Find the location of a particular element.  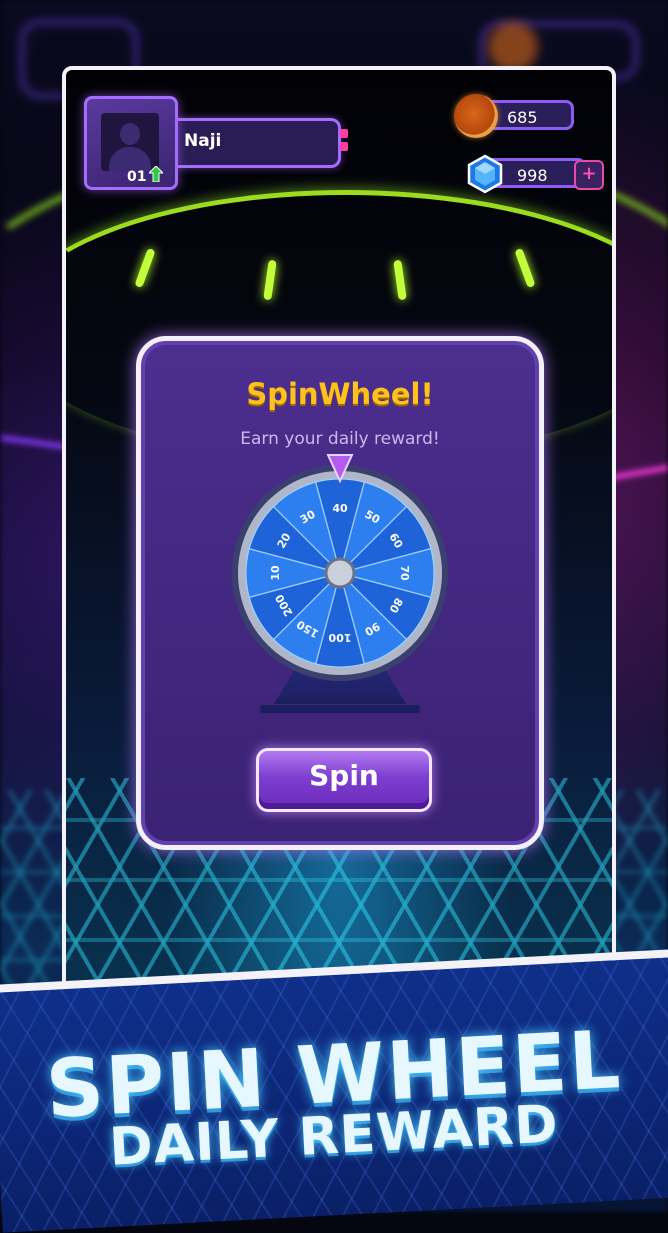

wheel-segment-label: 10 is located at coordinates (275, 573).